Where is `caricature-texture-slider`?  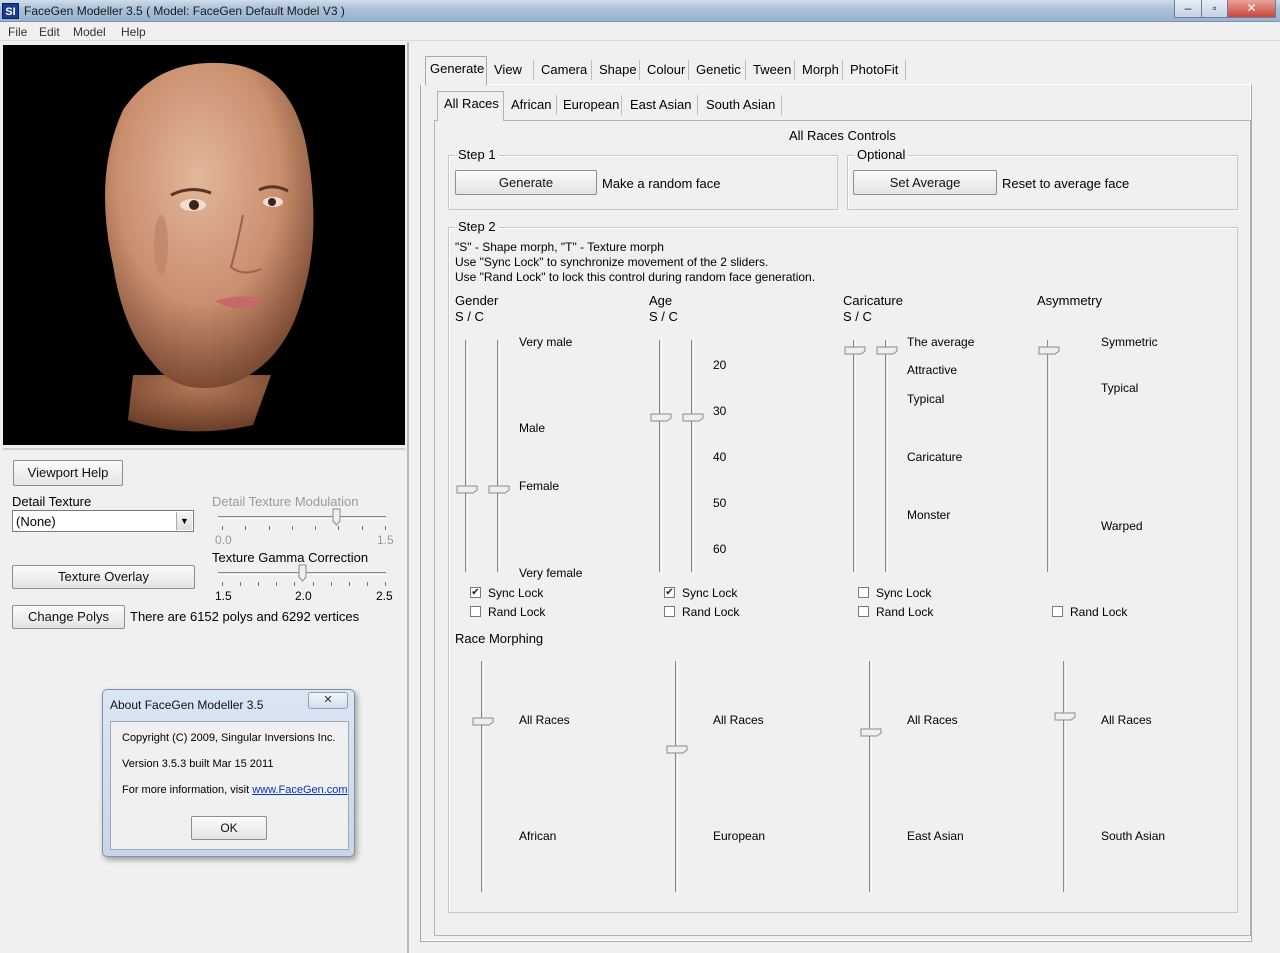
caricature-texture-slider is located at coordinates (886, 456).